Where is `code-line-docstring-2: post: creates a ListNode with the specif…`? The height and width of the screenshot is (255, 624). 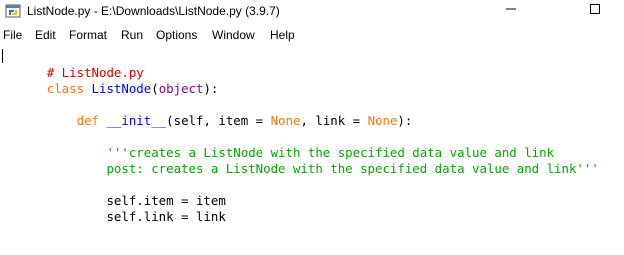
code-line-docstring-2: post: creates a ListNode with the specif… is located at coordinates (300, 160).